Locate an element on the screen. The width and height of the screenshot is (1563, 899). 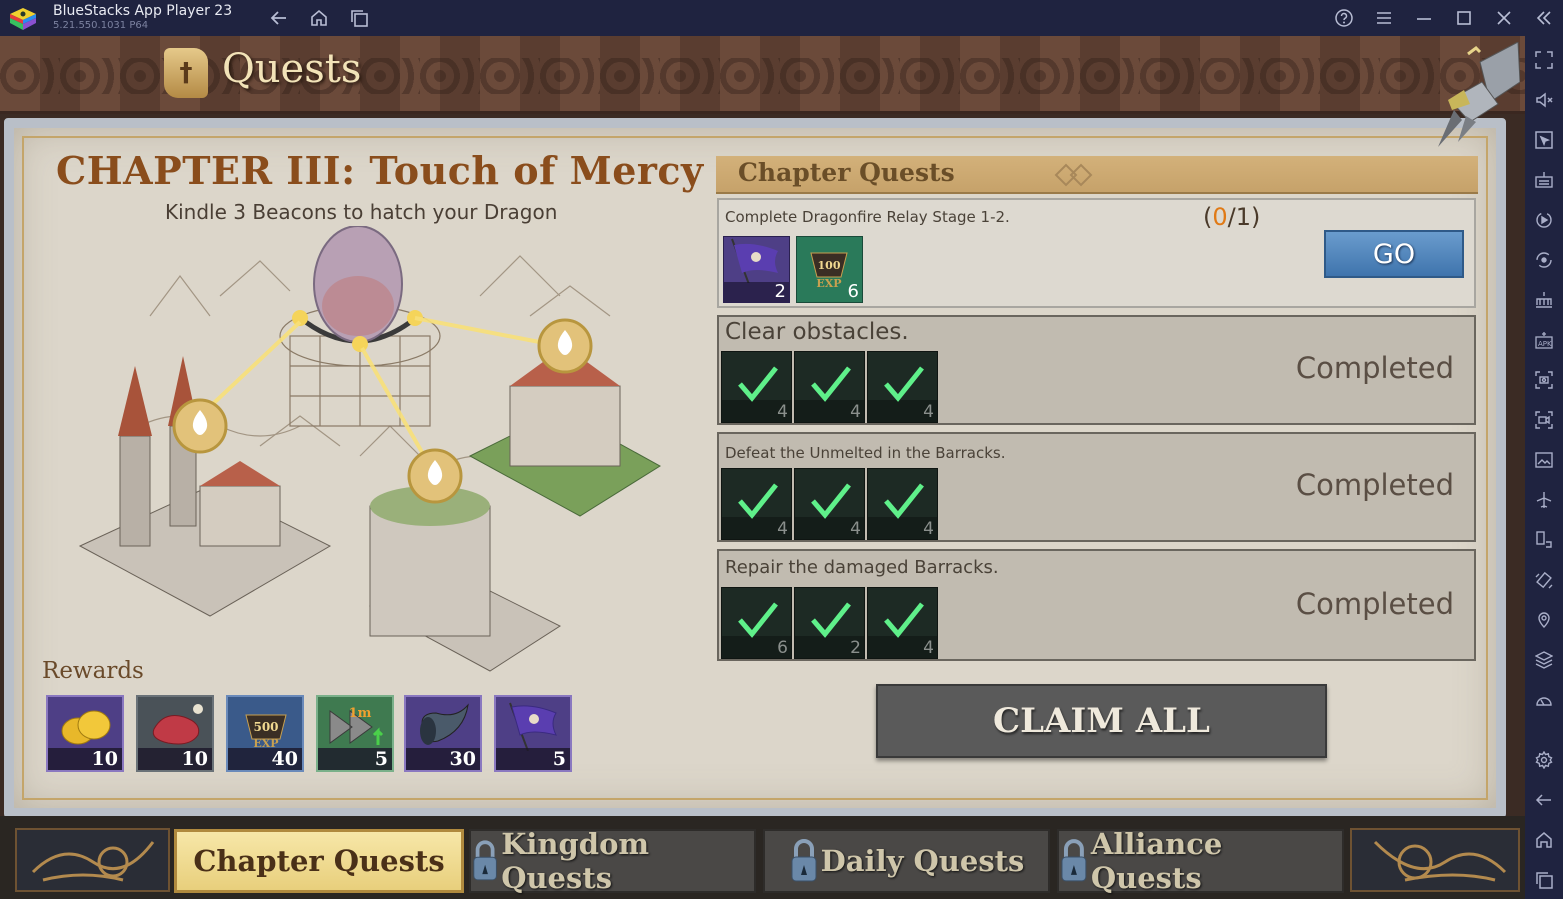
location-icon is located at coordinates (1544, 620).